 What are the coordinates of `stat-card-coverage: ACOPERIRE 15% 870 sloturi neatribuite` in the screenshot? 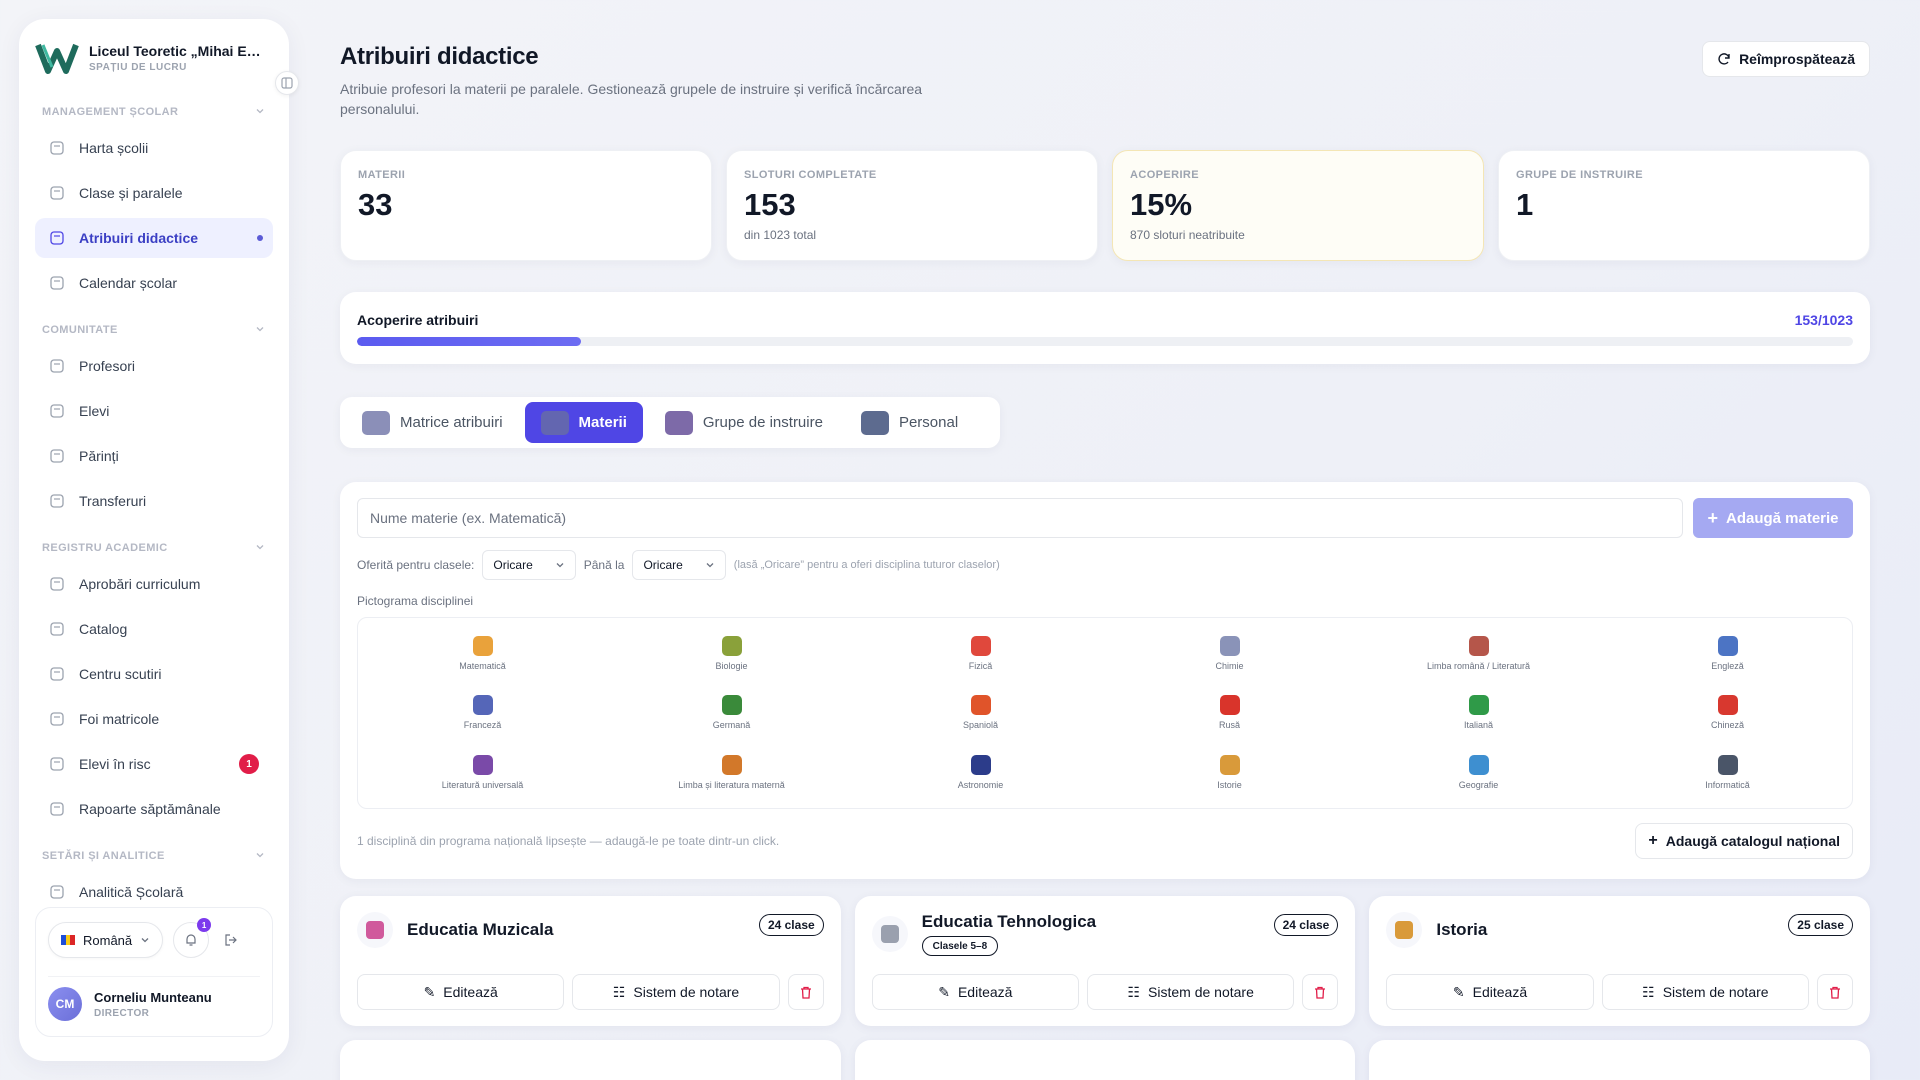 It's located at (1298, 205).